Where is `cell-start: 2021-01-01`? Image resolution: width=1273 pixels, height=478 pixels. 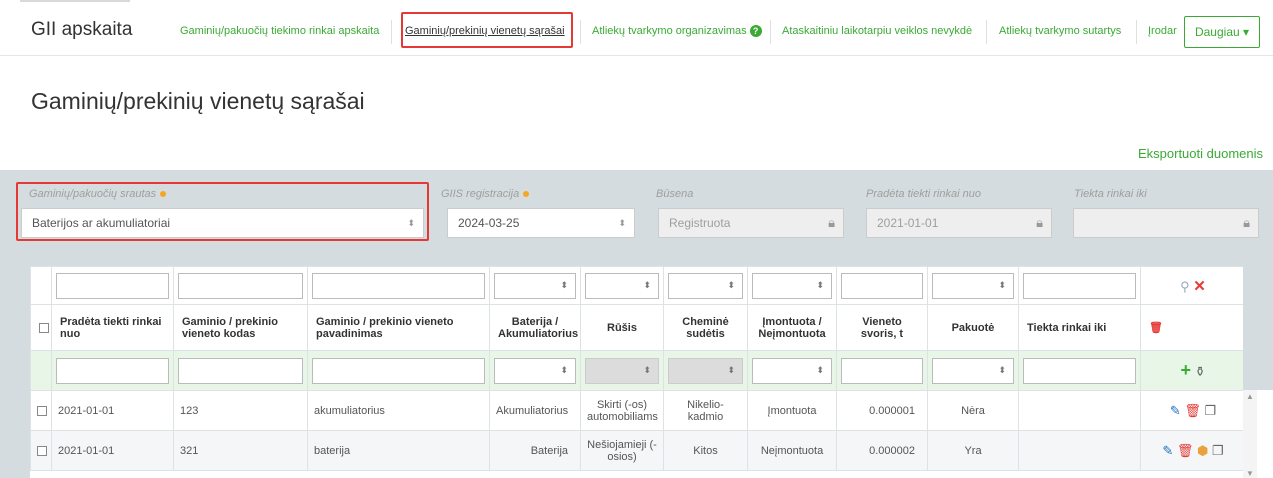 cell-start: 2021-01-01 is located at coordinates (112, 410).